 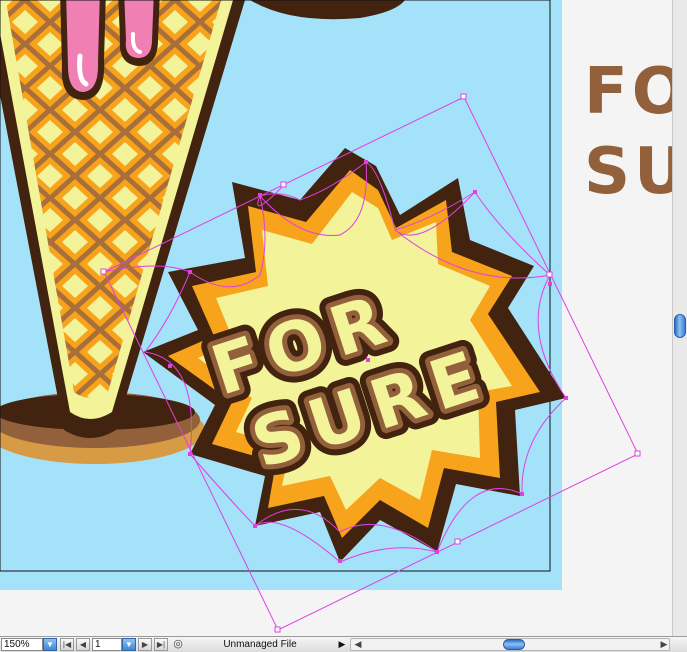 What do you see at coordinates (281, 580) in the screenshot?
I see `artboard-bottom-bleed` at bounding box center [281, 580].